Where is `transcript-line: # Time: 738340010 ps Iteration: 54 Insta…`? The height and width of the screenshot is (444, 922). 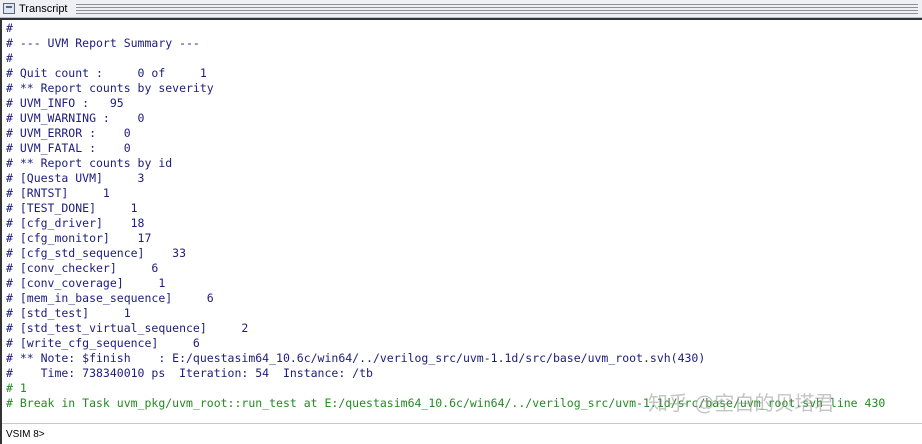 transcript-line: # Time: 738340010 ps Iteration: 54 Insta… is located at coordinates (189, 373).